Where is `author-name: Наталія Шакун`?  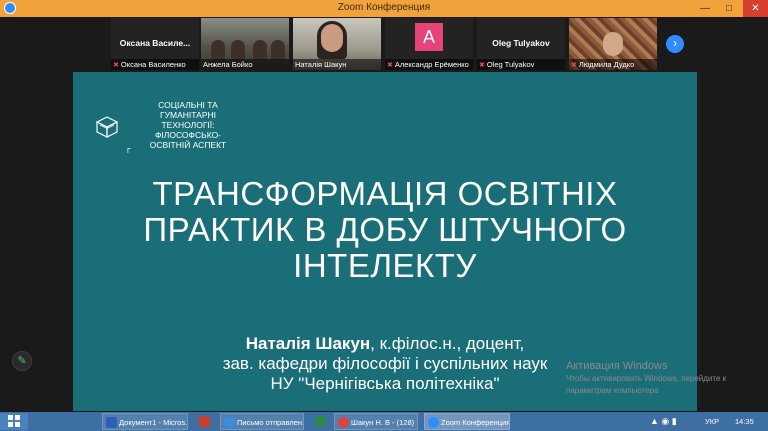
author-name: Наталія Шакун is located at coordinates (308, 343).